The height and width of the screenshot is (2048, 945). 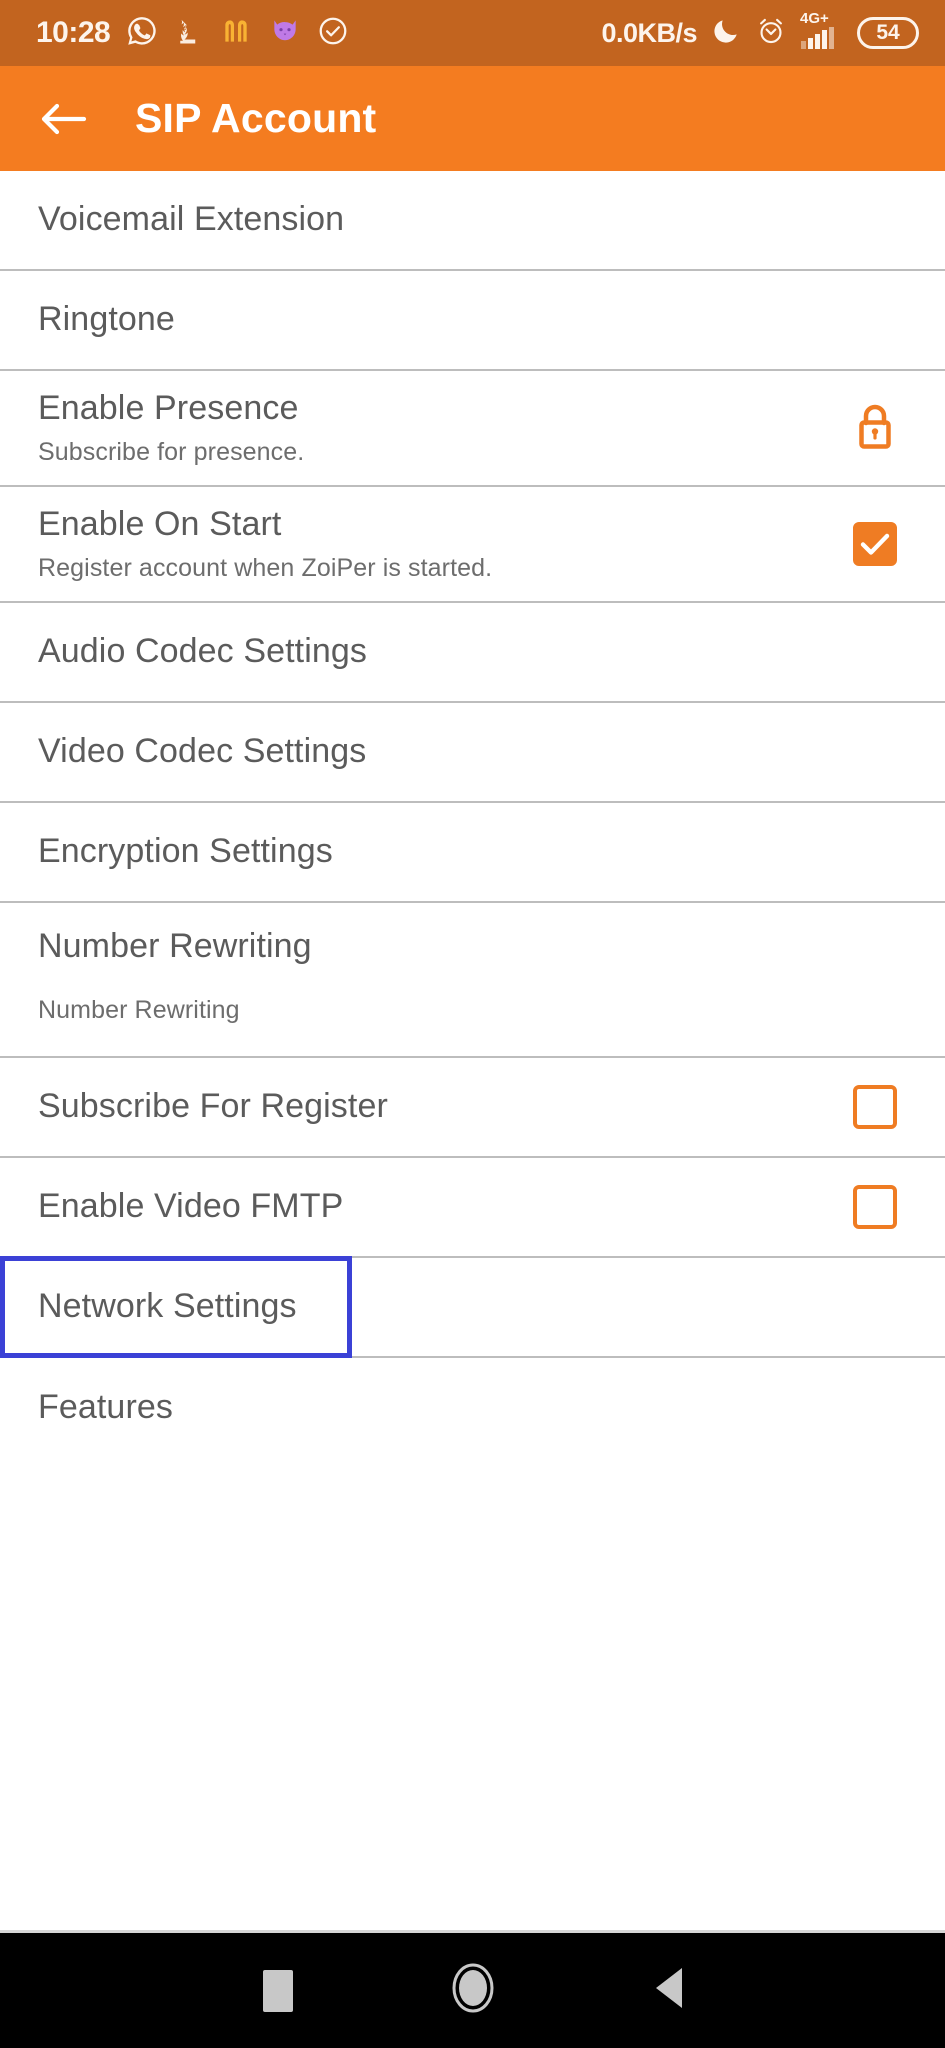 I want to click on list-item-title: Enable Presence, so click(x=168, y=407).